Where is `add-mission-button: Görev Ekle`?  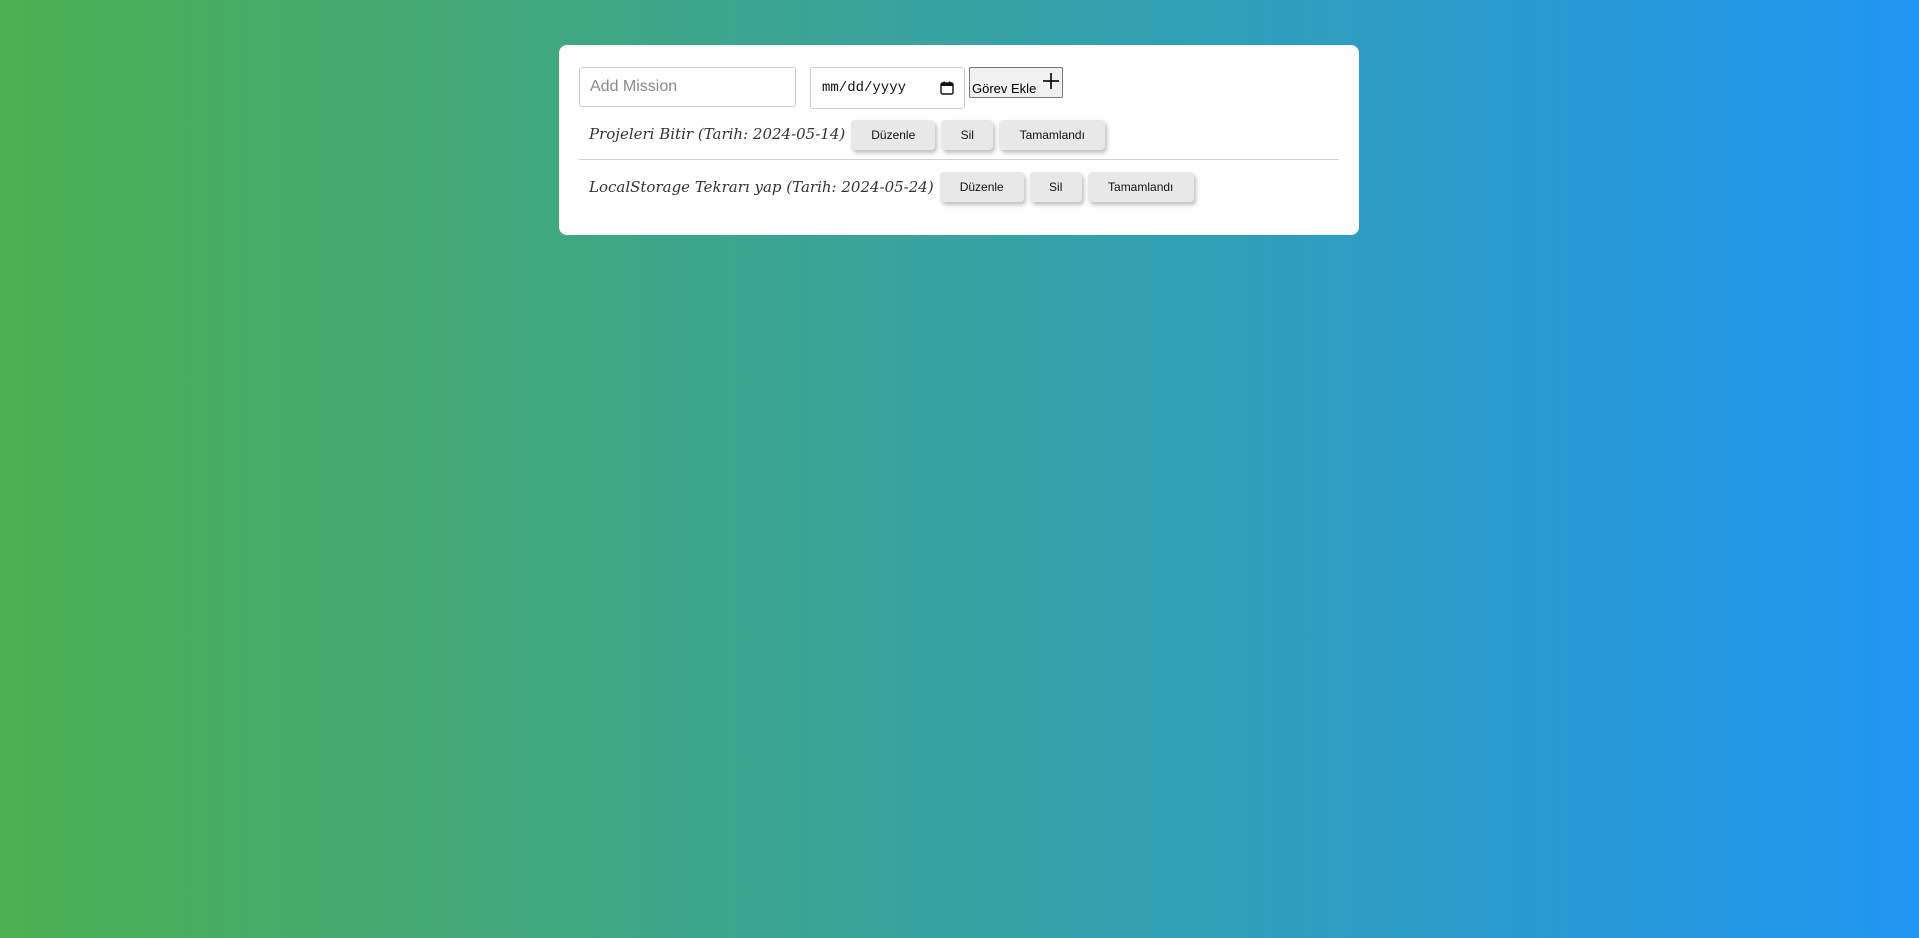
add-mission-button: Görev Ekle is located at coordinates (1016, 82).